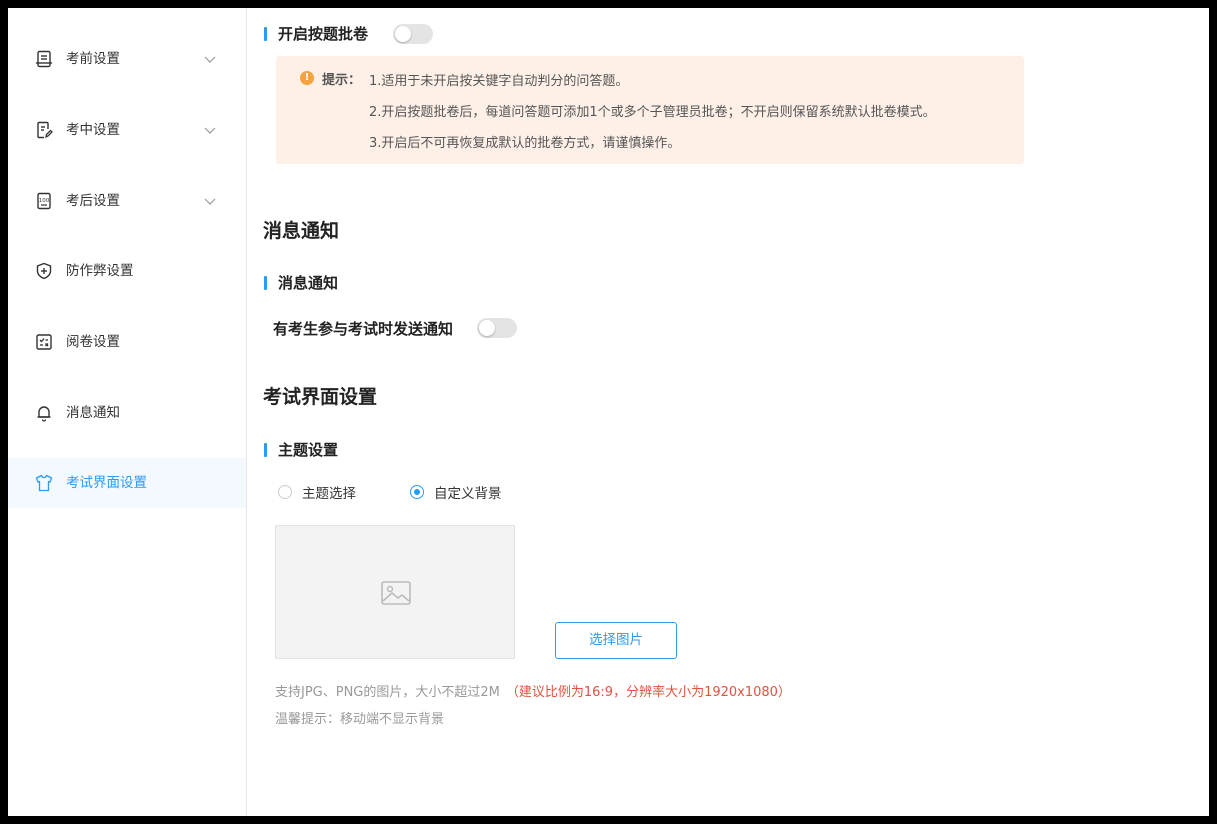 Image resolution: width=1217 pixels, height=824 pixels. Describe the element at coordinates (497, 328) in the screenshot. I see `notify-toggle` at that location.